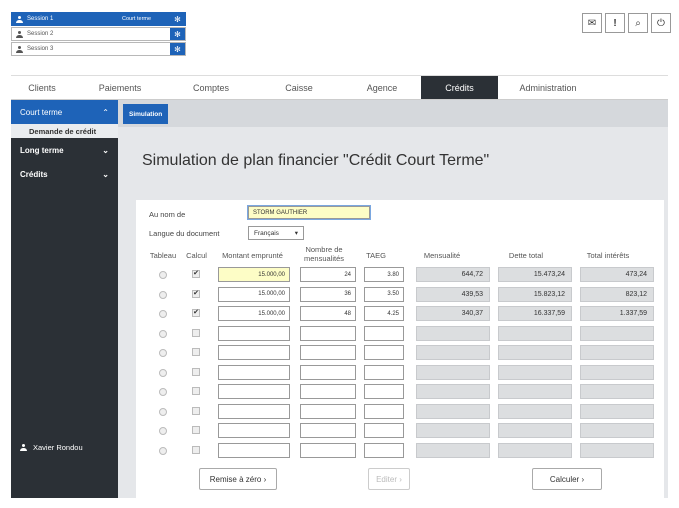  Describe the element at coordinates (309, 212) in the screenshot. I see `au-nom-field: STORM GAUTHIER` at that location.